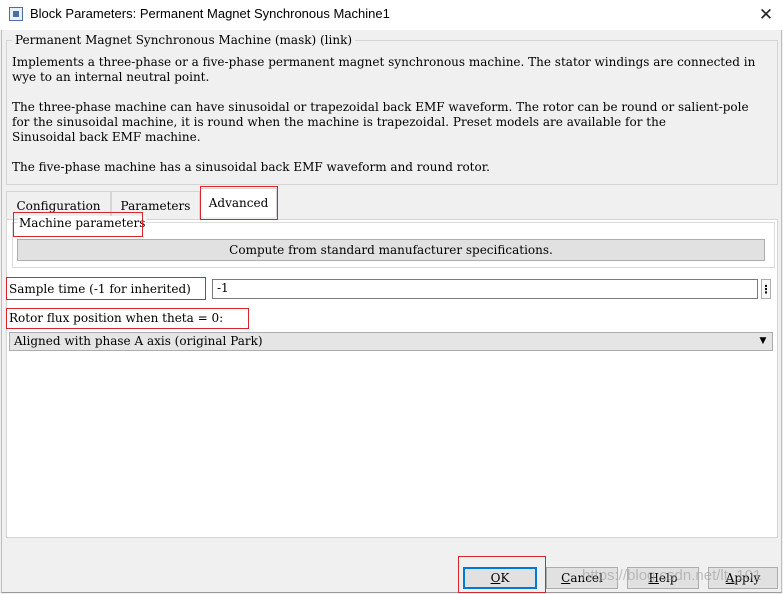 The height and width of the screenshot is (594, 783). What do you see at coordinates (111, 77) in the screenshot?
I see `description-line: wye to an internal neutral point.` at bounding box center [111, 77].